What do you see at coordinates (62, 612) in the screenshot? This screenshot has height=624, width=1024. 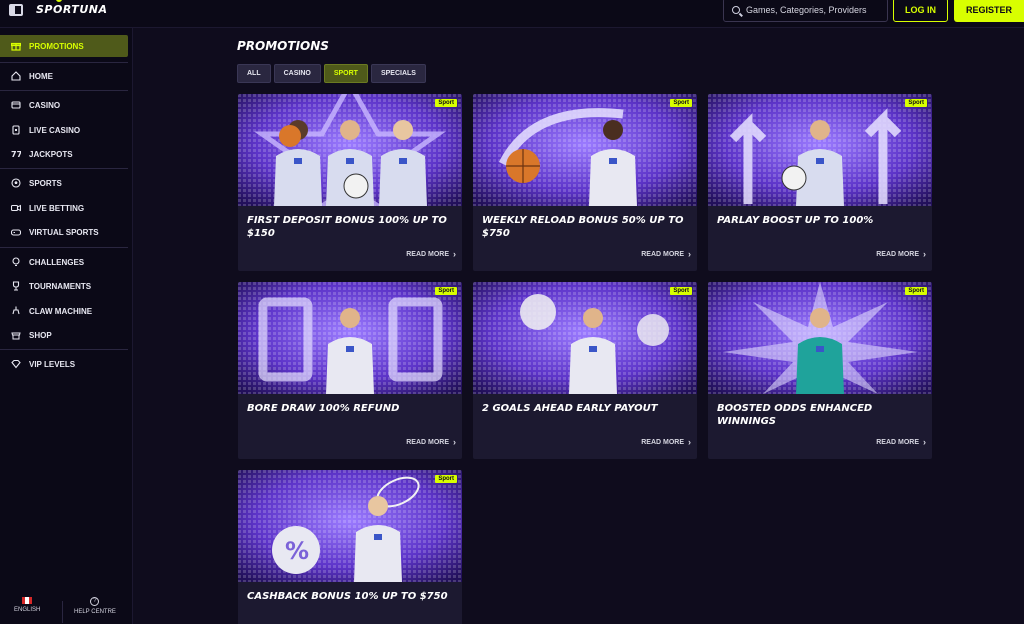 I see `footer-divider` at bounding box center [62, 612].